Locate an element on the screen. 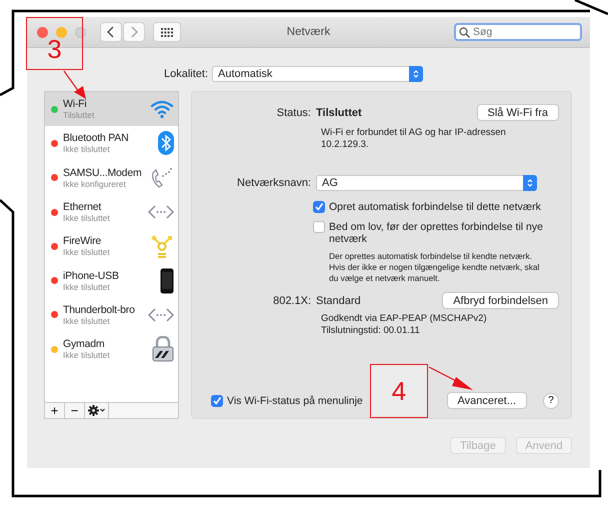 The height and width of the screenshot is (509, 608). service-item: Thunderbolt-bro Ikke tilsluttet is located at coordinates (111, 315).